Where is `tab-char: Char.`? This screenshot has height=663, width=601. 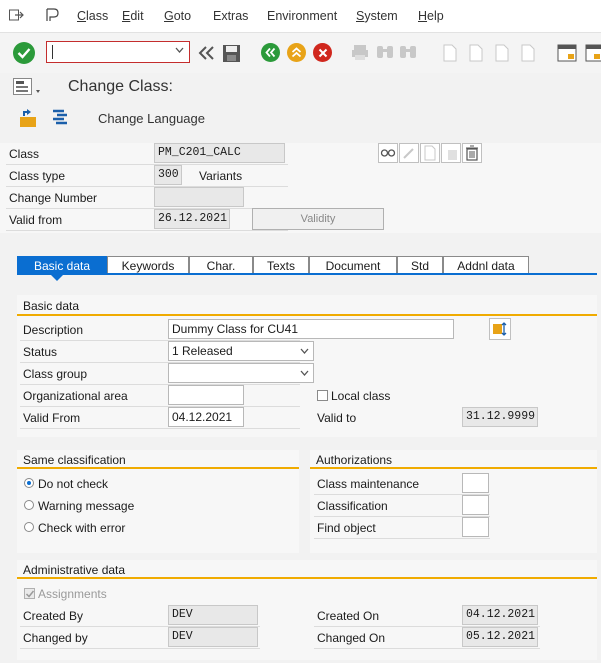 tab-char: Char. is located at coordinates (221, 265).